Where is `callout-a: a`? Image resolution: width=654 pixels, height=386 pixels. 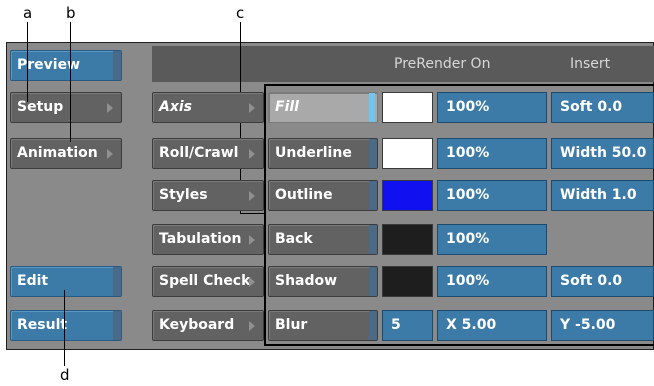
callout-a: a is located at coordinates (28, 13).